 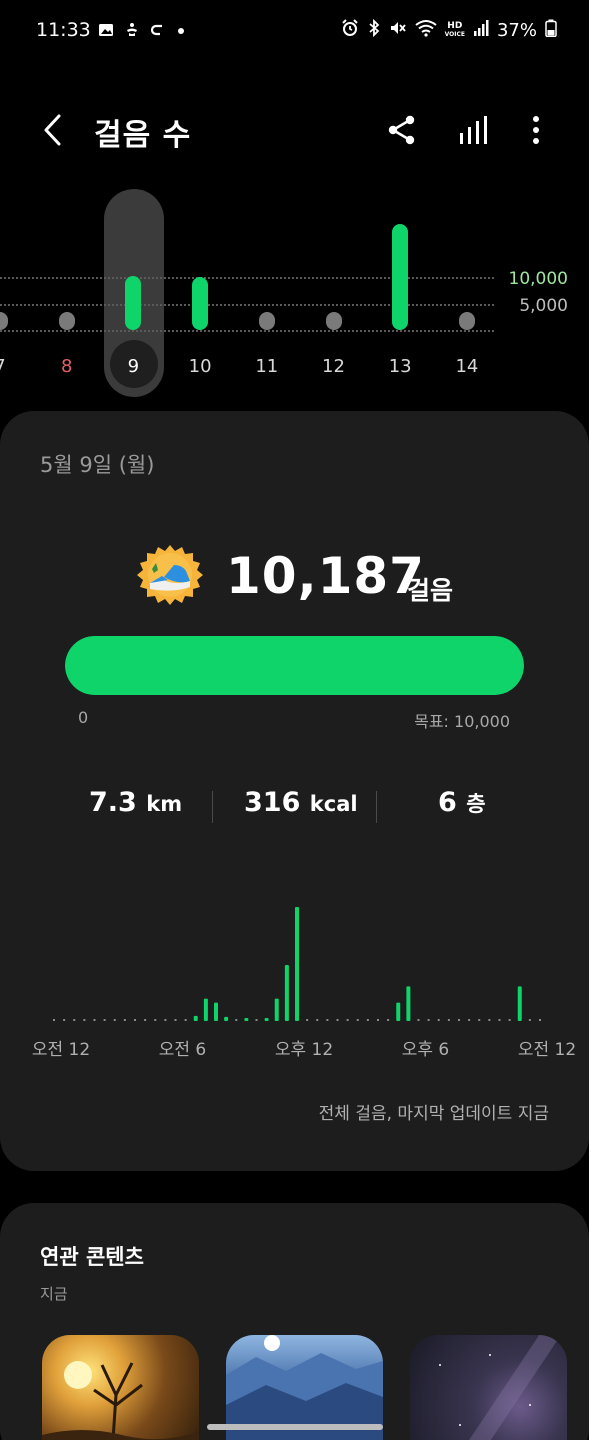 What do you see at coordinates (200, 366) in the screenshot?
I see `day-label: 10` at bounding box center [200, 366].